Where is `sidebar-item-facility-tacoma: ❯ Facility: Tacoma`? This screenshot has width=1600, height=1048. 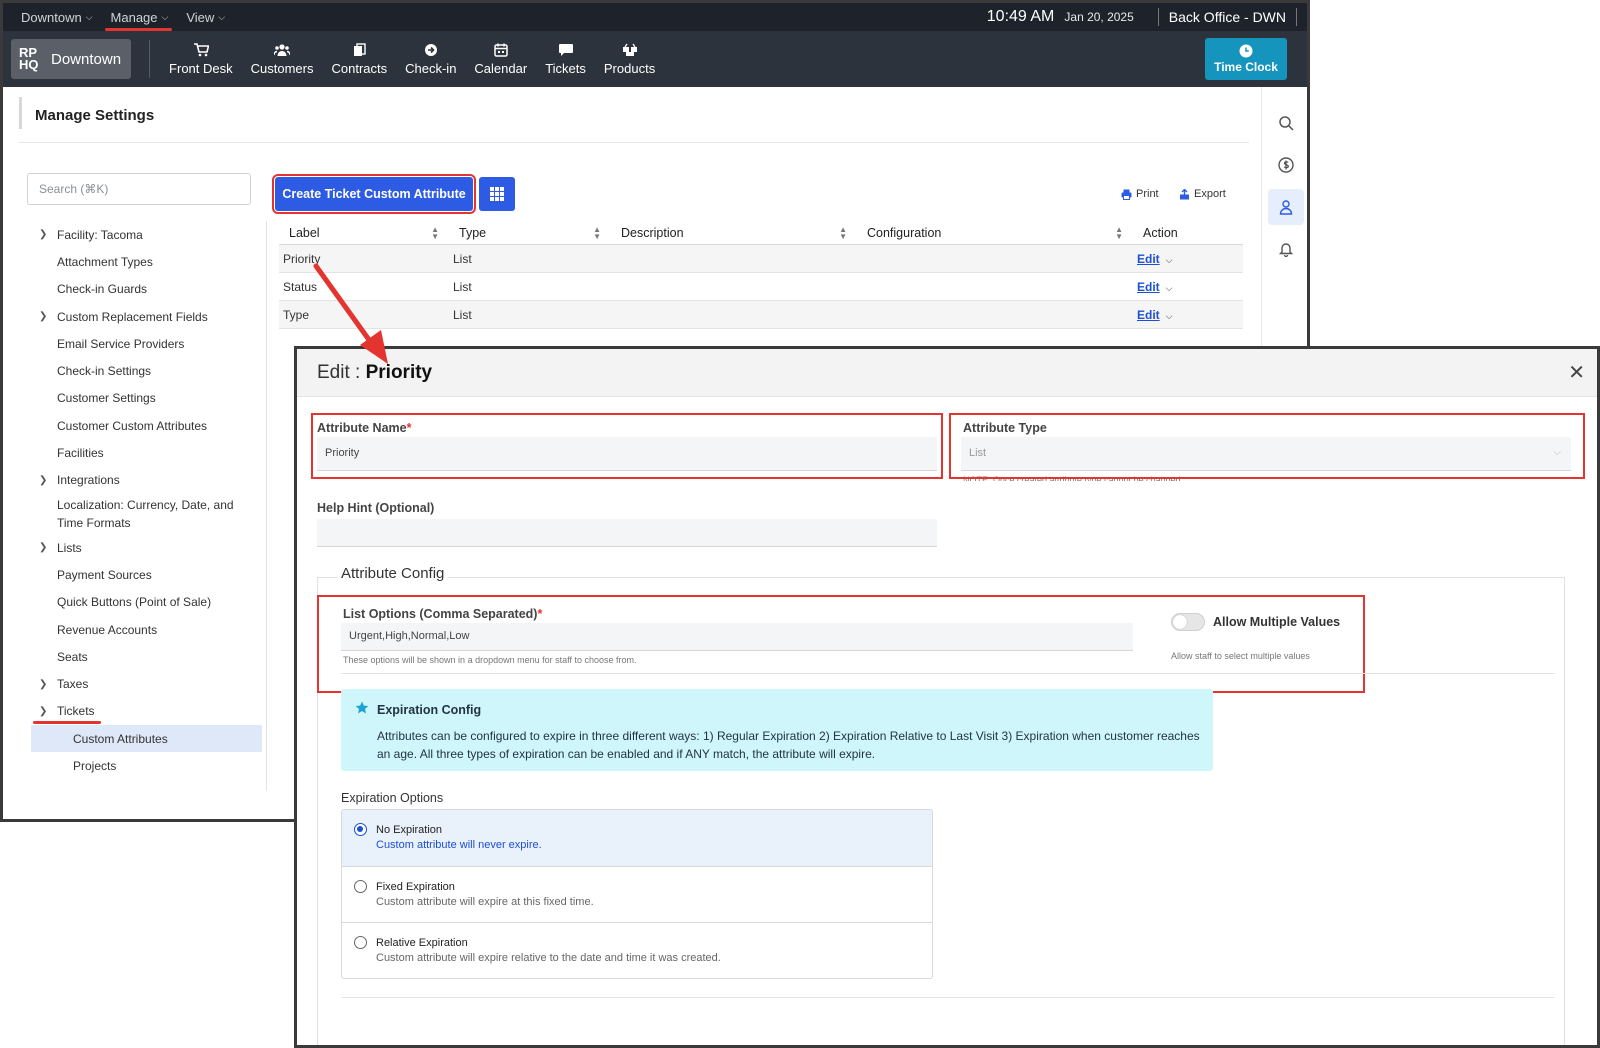
sidebar-item-facility-tacoma: ❯ Facility: Tacoma is located at coordinates (146, 234).